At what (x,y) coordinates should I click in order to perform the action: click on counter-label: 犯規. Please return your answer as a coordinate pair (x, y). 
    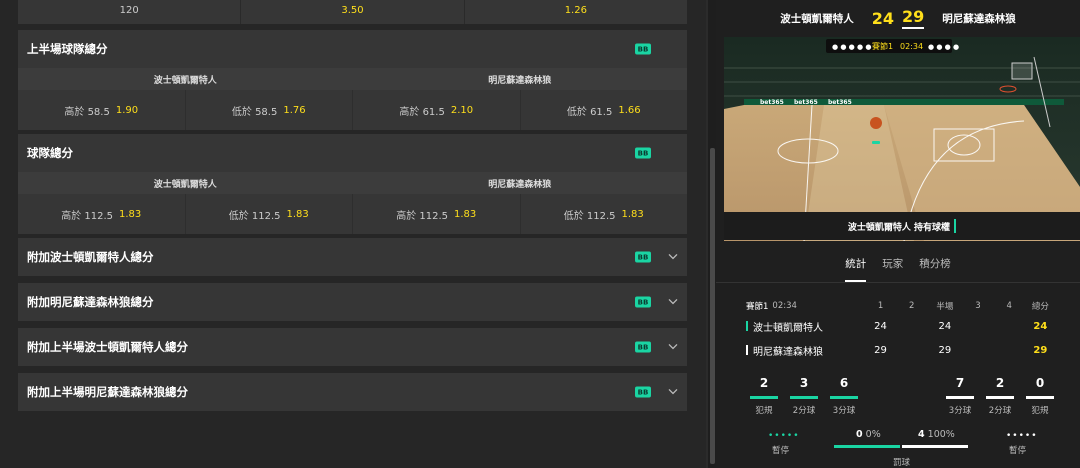
    Looking at the image, I should click on (1040, 411).